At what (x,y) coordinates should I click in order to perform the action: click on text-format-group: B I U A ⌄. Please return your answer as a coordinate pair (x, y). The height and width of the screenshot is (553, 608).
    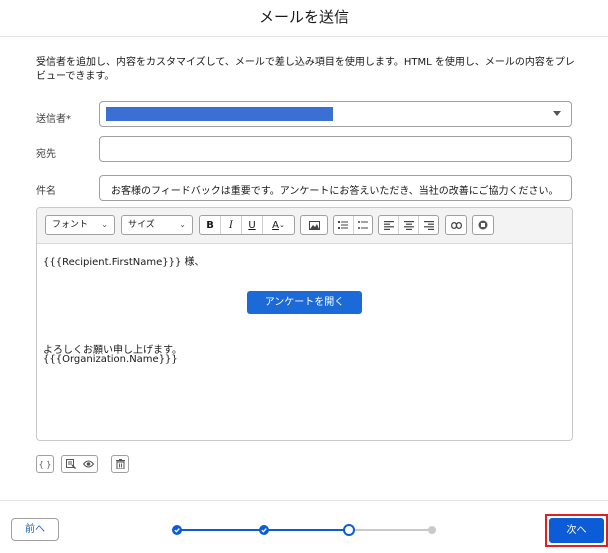
    Looking at the image, I should click on (247, 225).